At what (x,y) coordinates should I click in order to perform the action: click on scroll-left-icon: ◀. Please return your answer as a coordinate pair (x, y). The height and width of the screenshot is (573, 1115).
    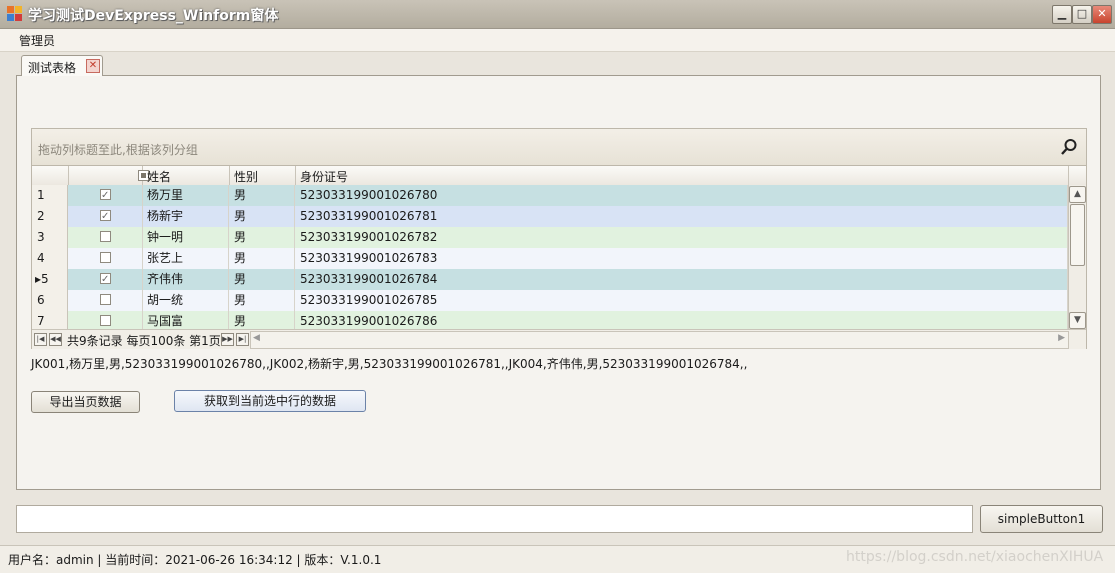
    Looking at the image, I should click on (256, 338).